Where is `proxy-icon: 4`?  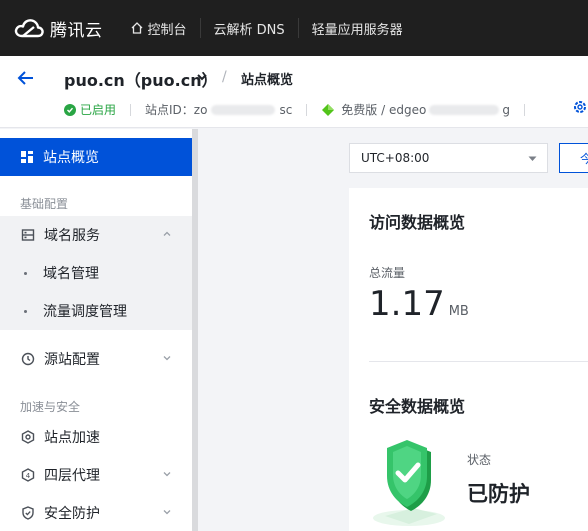 proxy-icon: 4 is located at coordinates (28, 475).